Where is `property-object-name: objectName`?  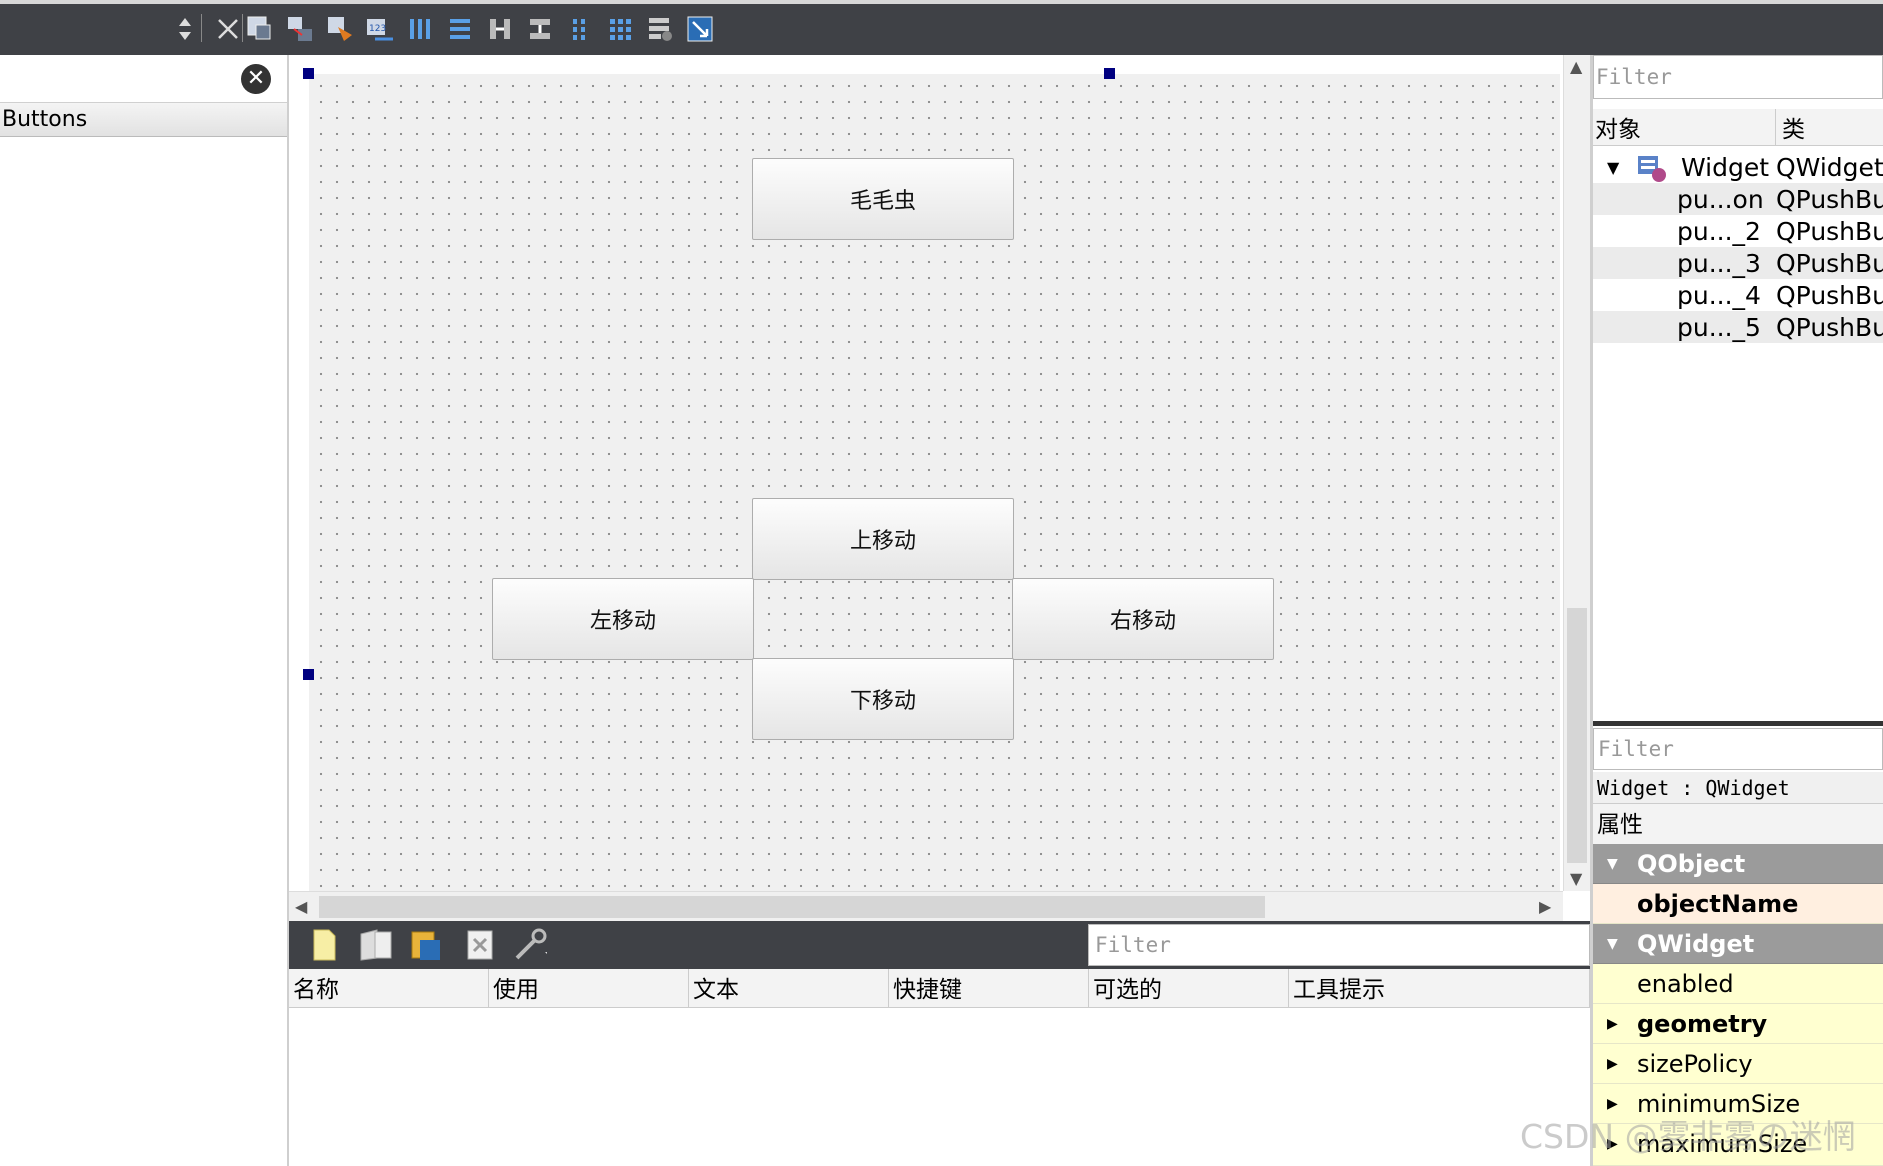 property-object-name: objectName is located at coordinates (1738, 904).